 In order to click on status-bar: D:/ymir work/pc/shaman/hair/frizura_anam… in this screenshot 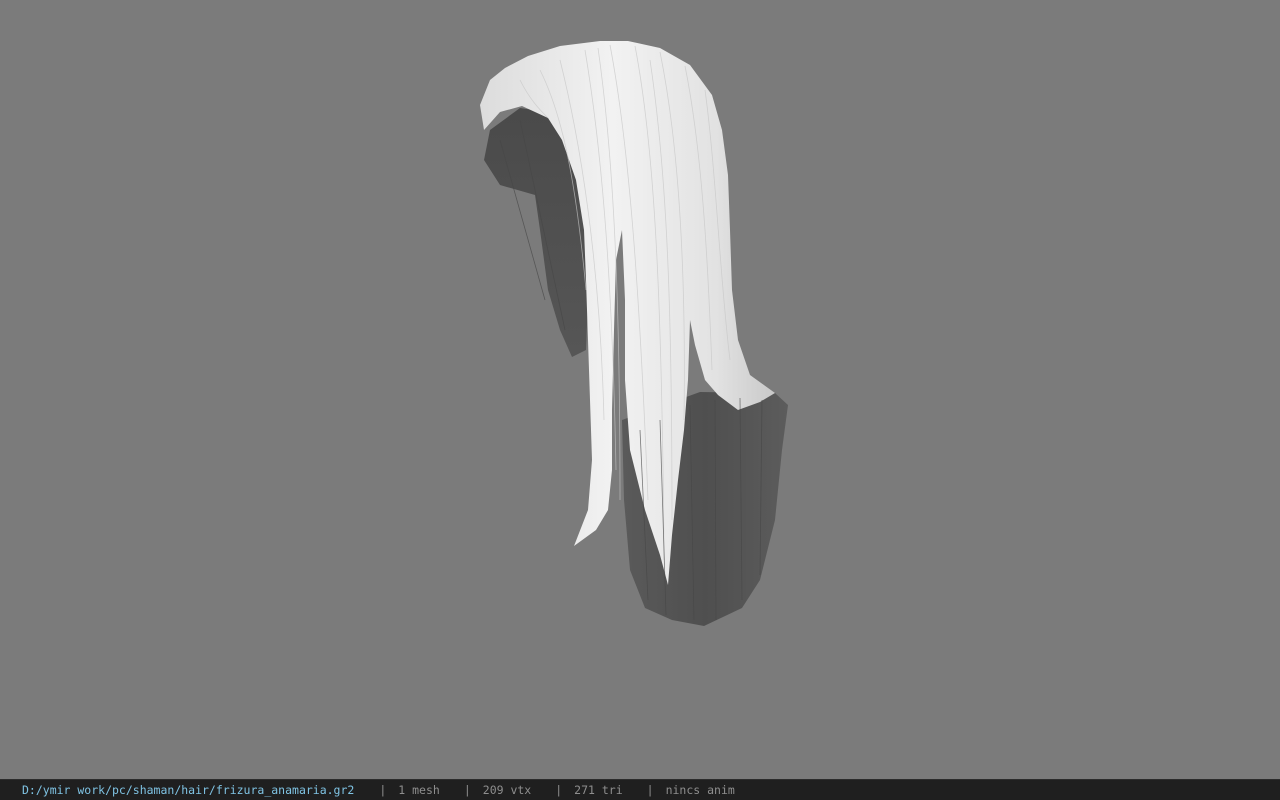, I will do `click(640, 789)`.